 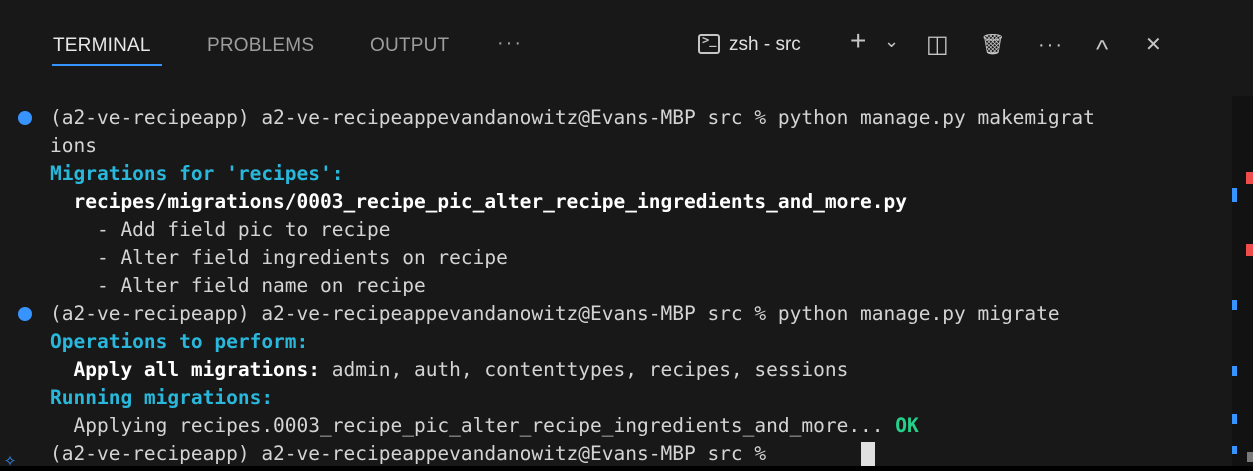 I want to click on scrollbar-cursor-marker, so click(x=1250, y=457).